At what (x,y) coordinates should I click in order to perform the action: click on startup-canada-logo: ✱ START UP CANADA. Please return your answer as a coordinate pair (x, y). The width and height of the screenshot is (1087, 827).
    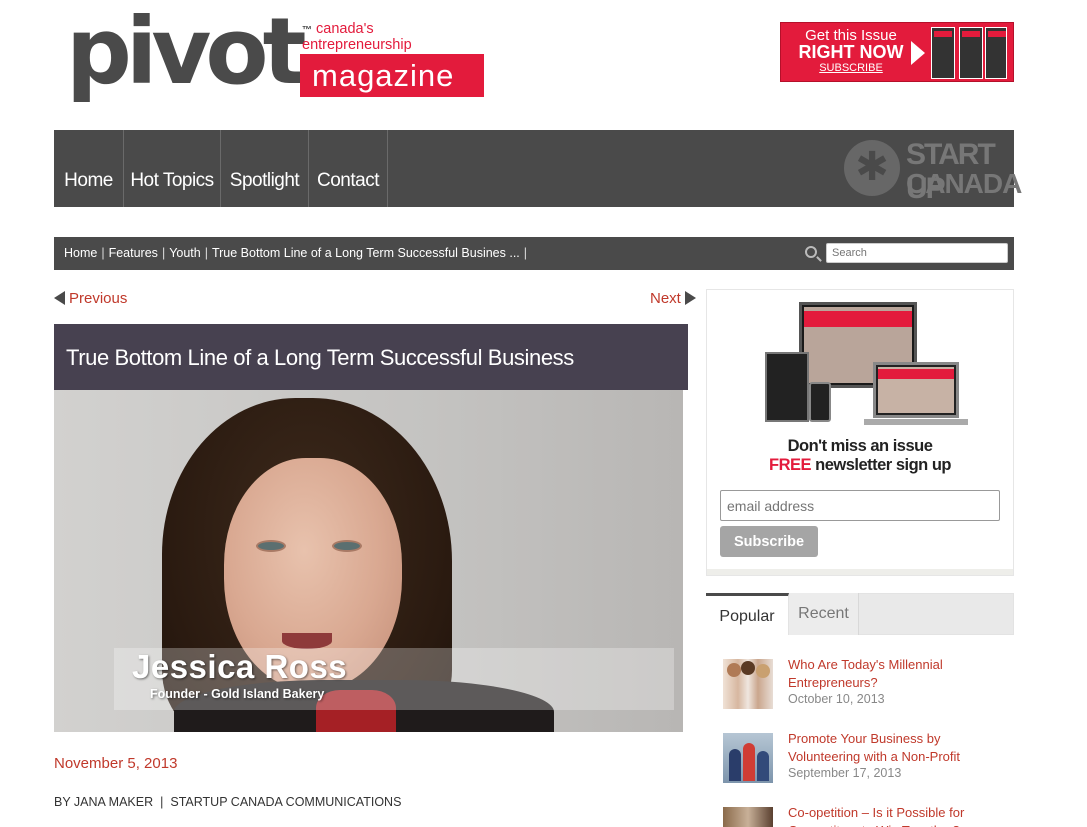
    Looking at the image, I should click on (933, 171).